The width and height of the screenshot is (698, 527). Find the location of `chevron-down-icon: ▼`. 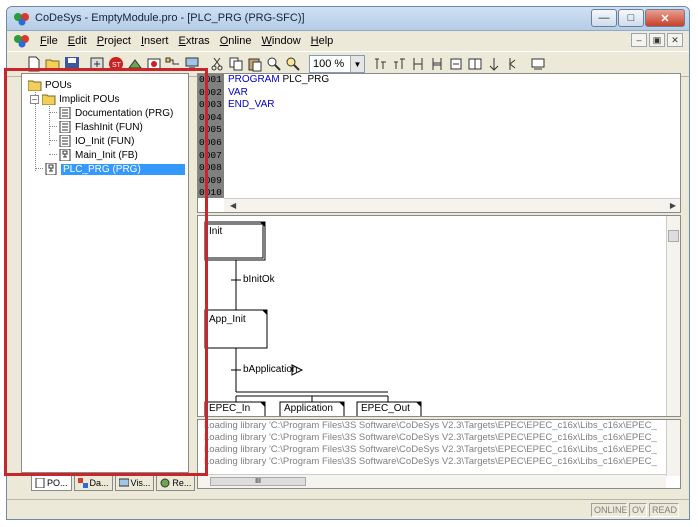

chevron-down-icon: ▼ is located at coordinates (357, 64).